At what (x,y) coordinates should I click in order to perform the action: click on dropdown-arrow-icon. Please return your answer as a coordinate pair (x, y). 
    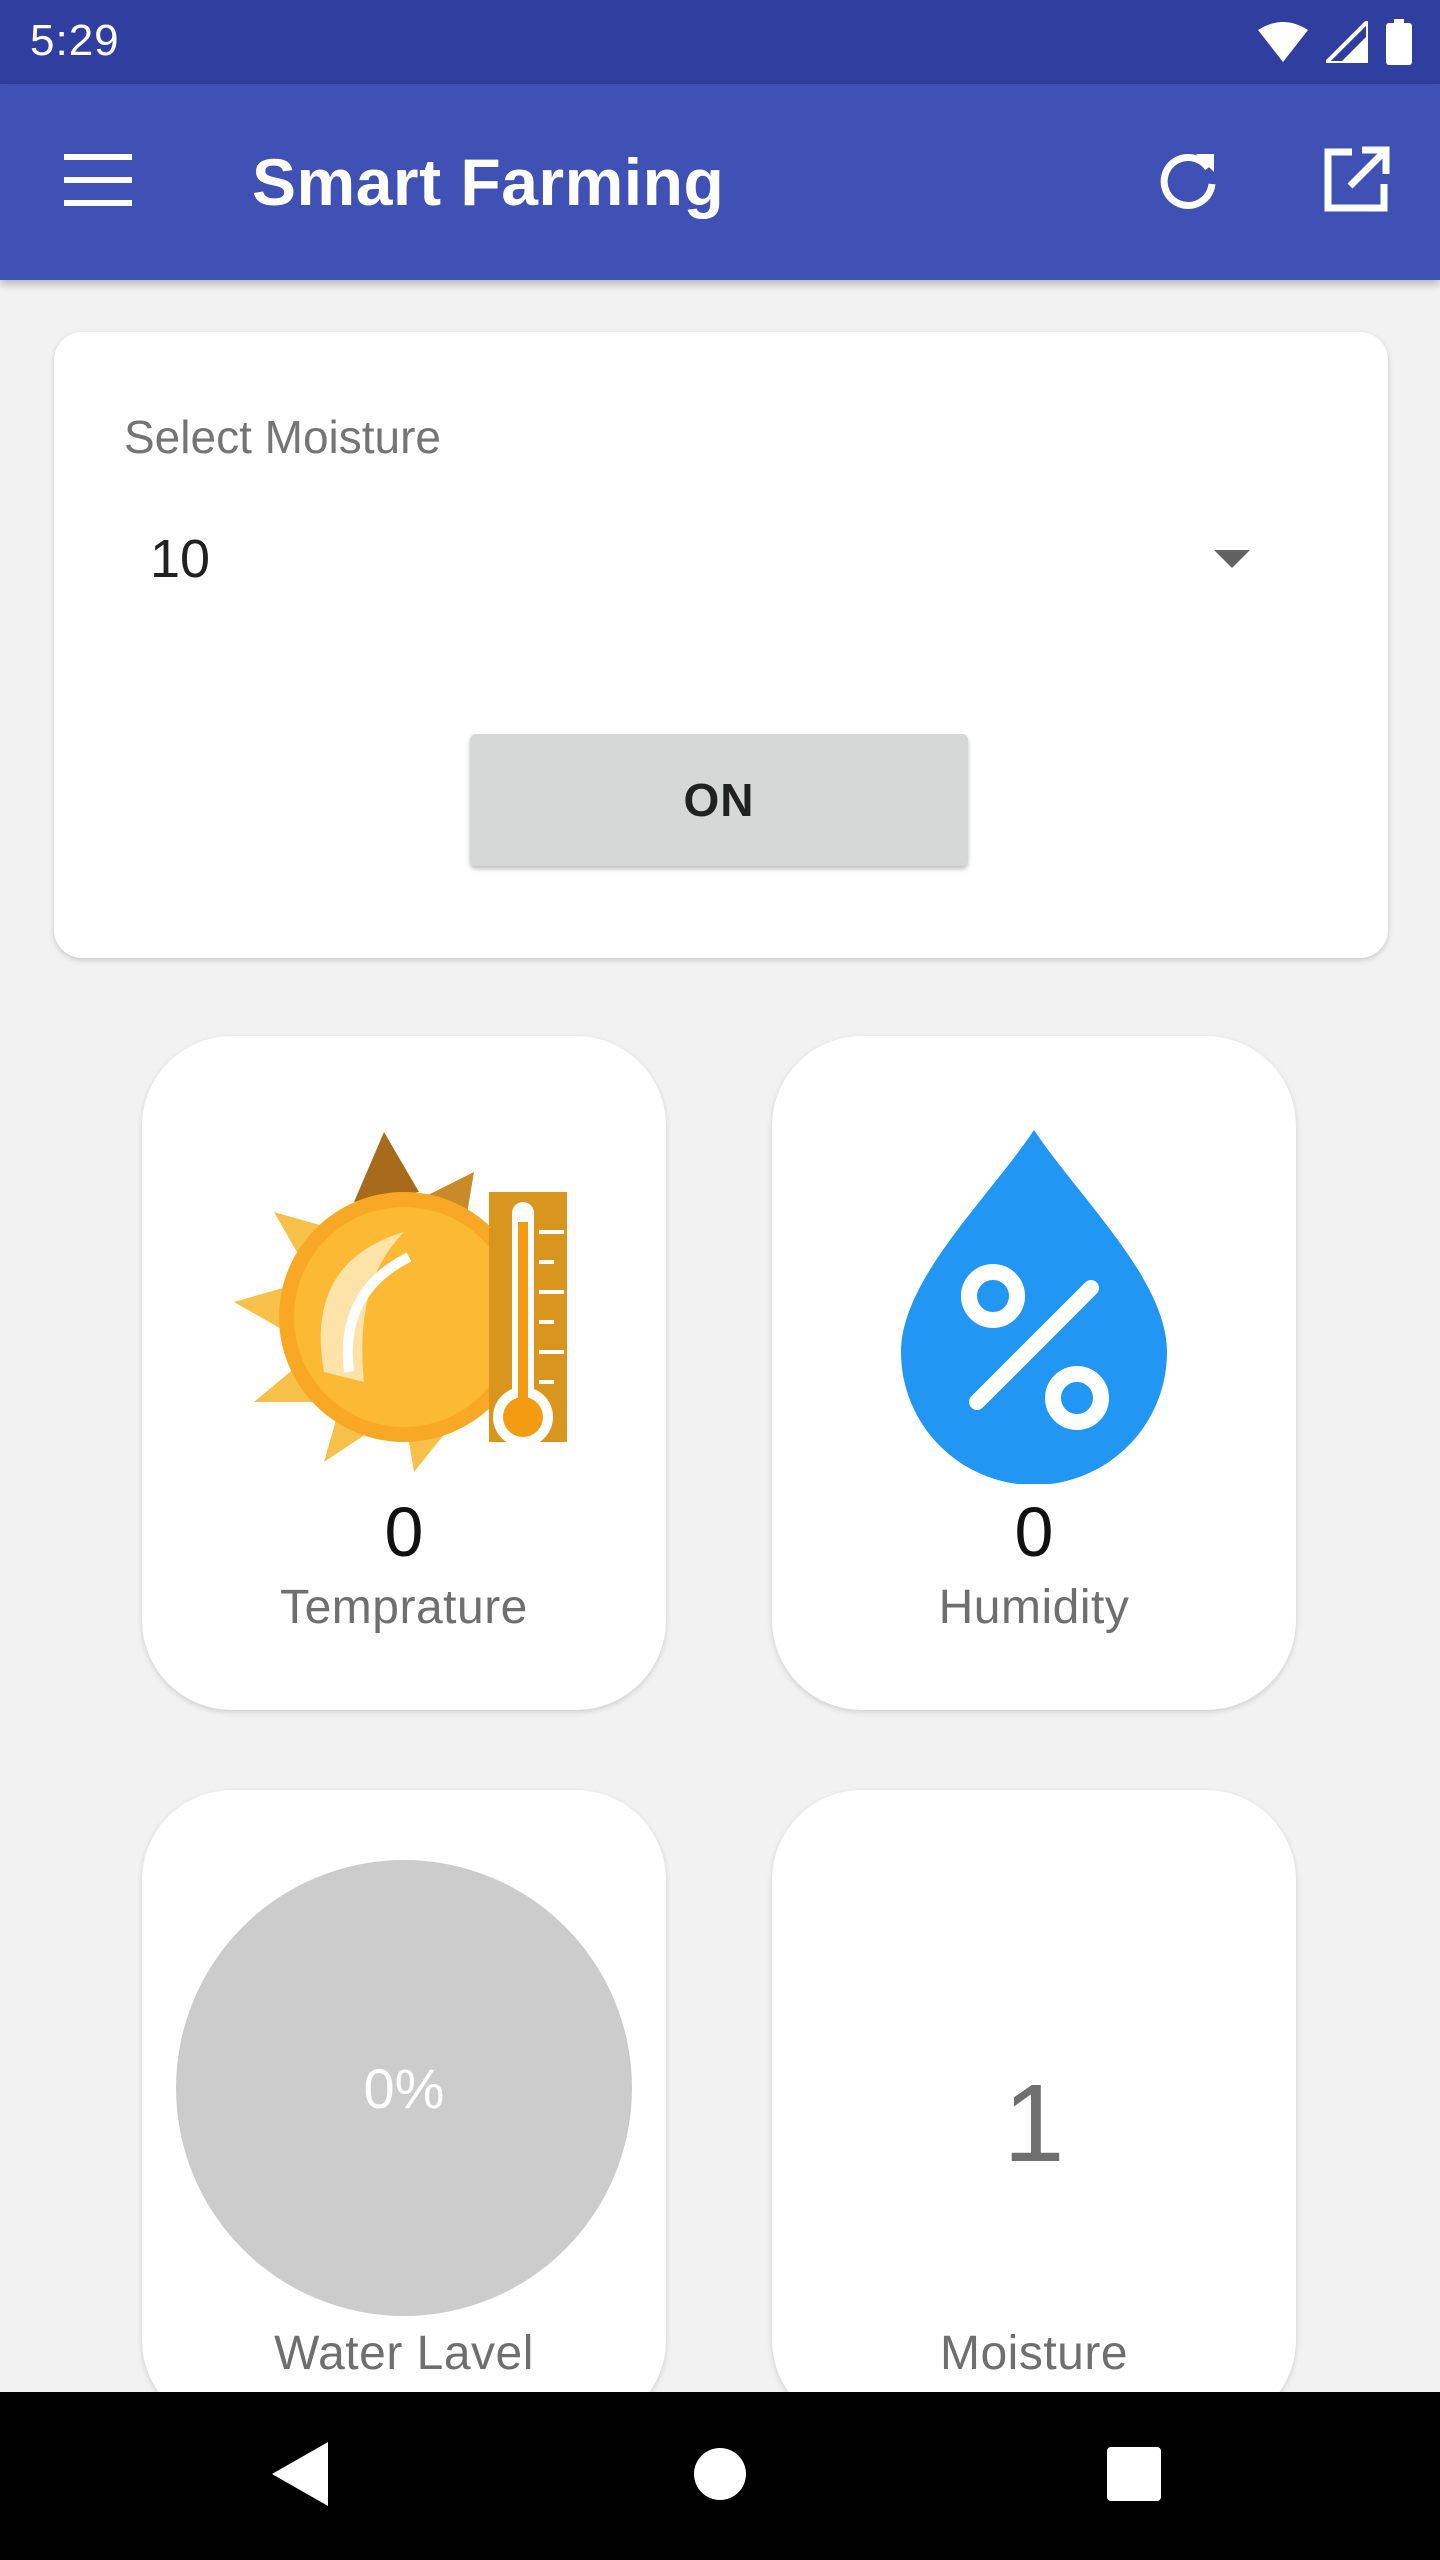
    Looking at the image, I should click on (1232, 559).